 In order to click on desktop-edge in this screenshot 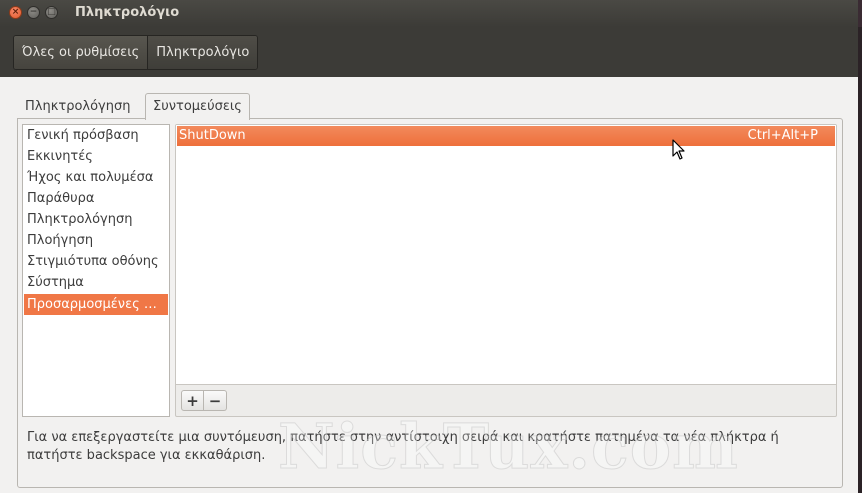, I will do `click(860, 260)`.